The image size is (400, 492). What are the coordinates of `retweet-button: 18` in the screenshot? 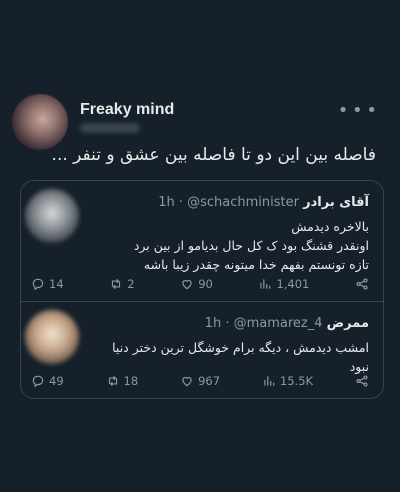 It's located at (122, 381).